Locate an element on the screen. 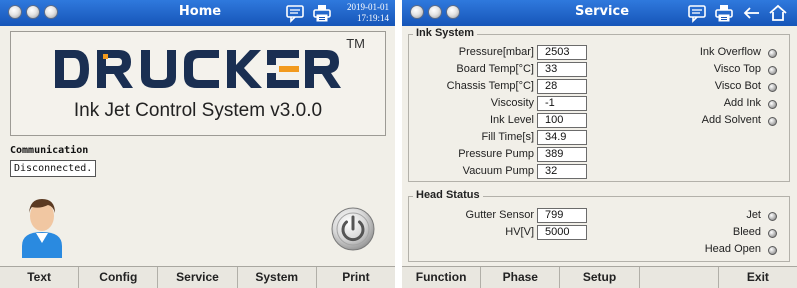 The height and width of the screenshot is (288, 797). param-value: 100 is located at coordinates (562, 120).